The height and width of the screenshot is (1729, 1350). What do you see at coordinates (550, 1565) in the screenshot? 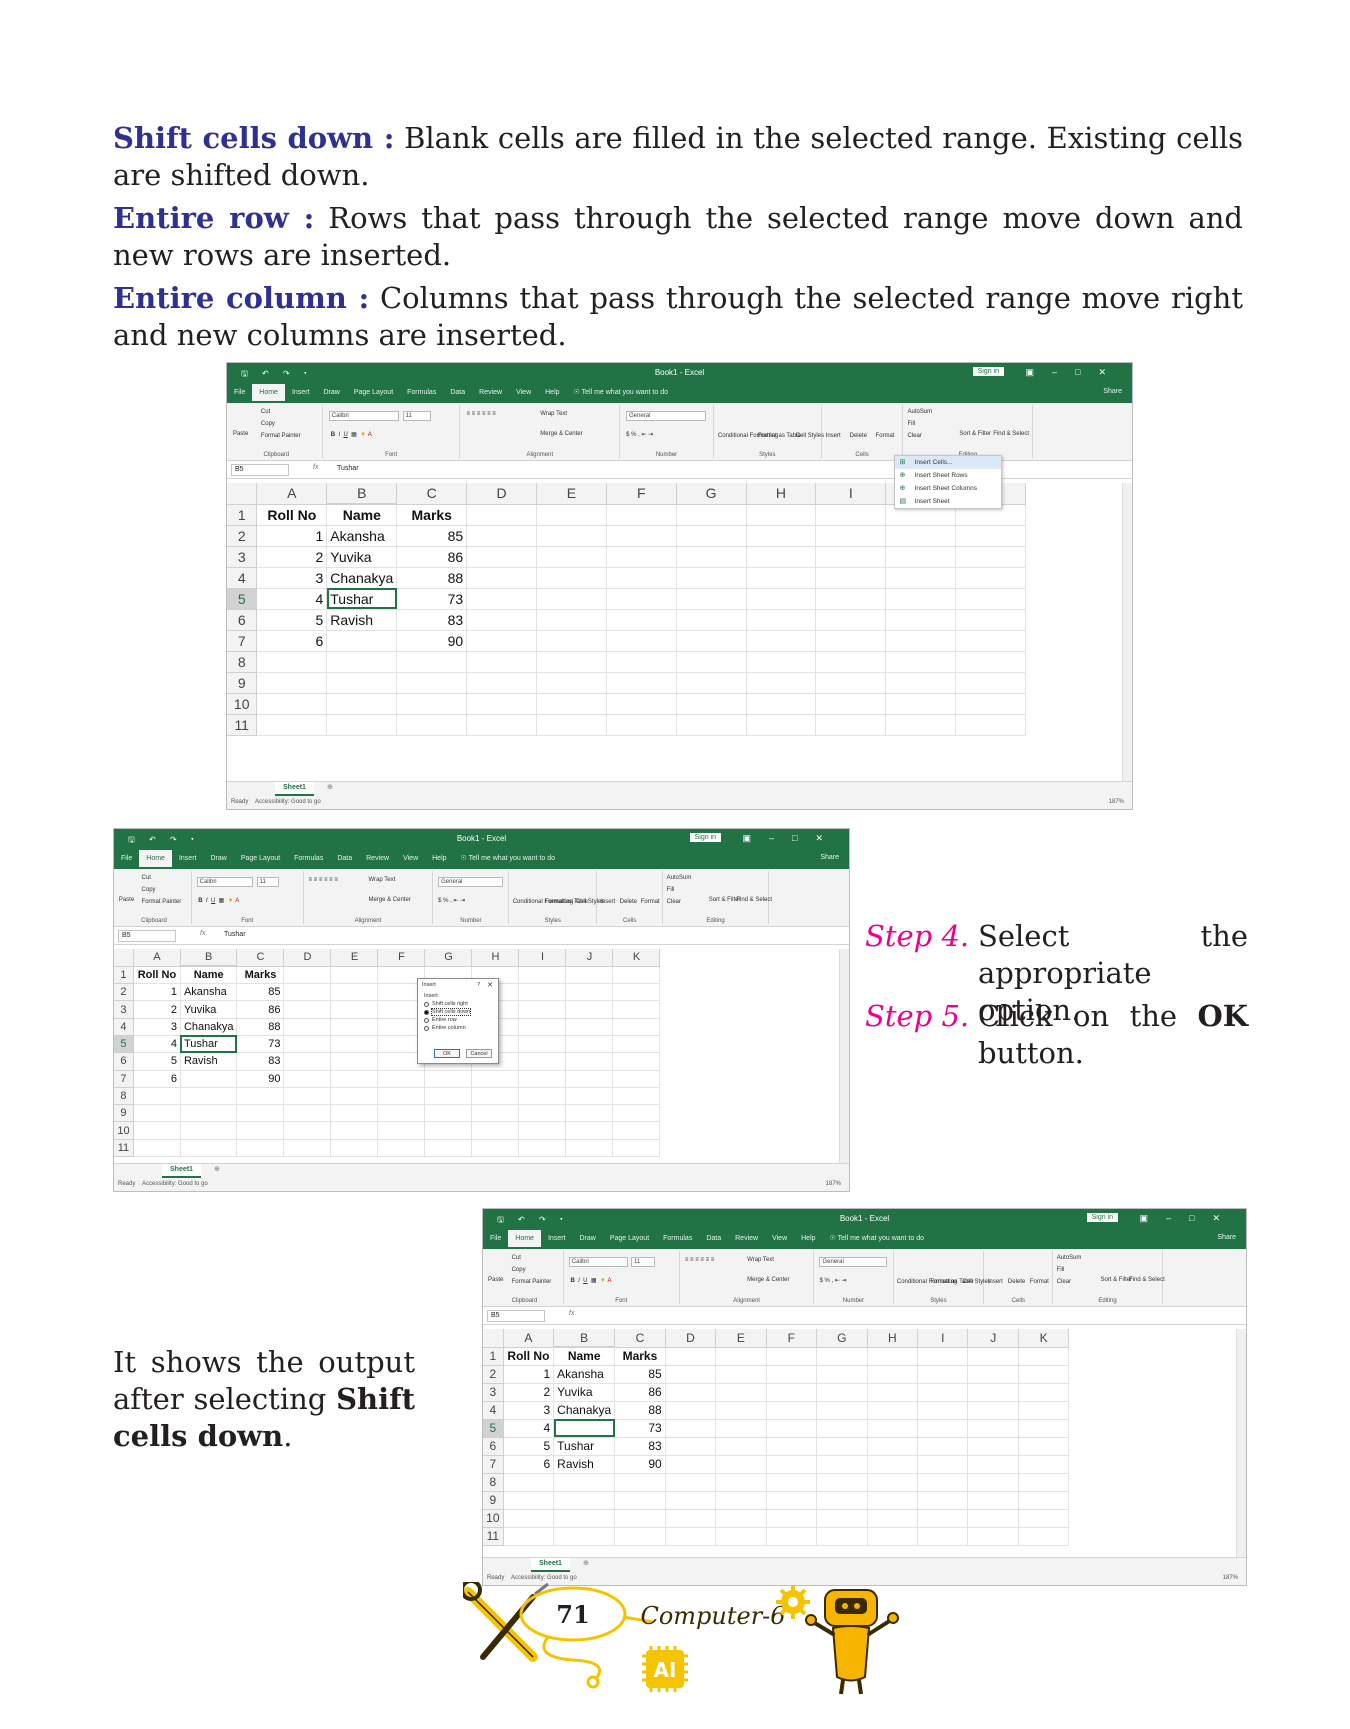
I see `sheet-tab-sheet1: Sheet1` at bounding box center [550, 1565].